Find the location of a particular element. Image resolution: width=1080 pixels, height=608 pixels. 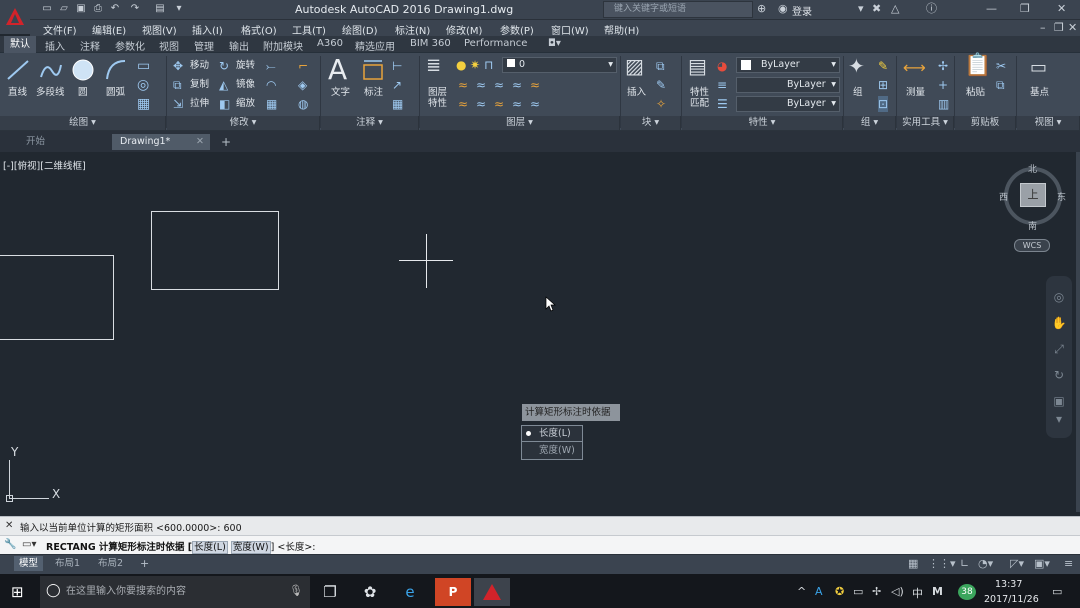

tab-addins: 附加模块 is located at coordinates (283, 45).